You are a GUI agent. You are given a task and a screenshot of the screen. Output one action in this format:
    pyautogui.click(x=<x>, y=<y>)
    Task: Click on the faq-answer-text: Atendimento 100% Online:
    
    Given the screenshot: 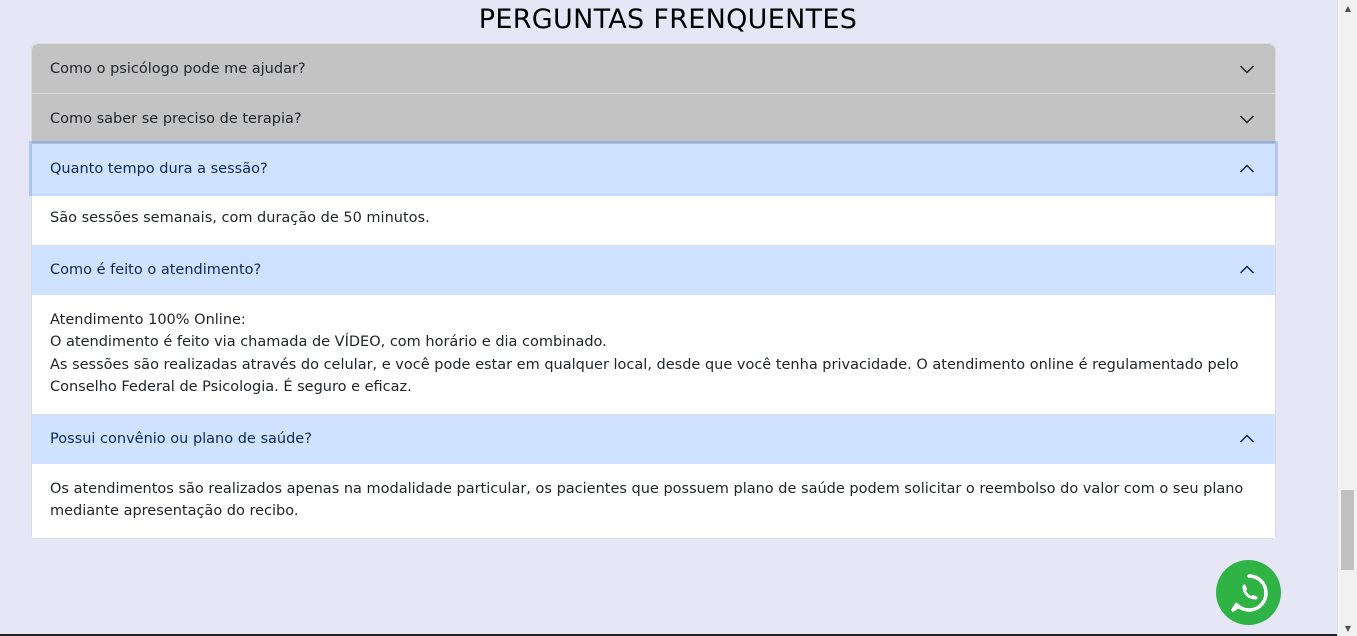 What is the action you would take?
    pyautogui.click(x=148, y=319)
    